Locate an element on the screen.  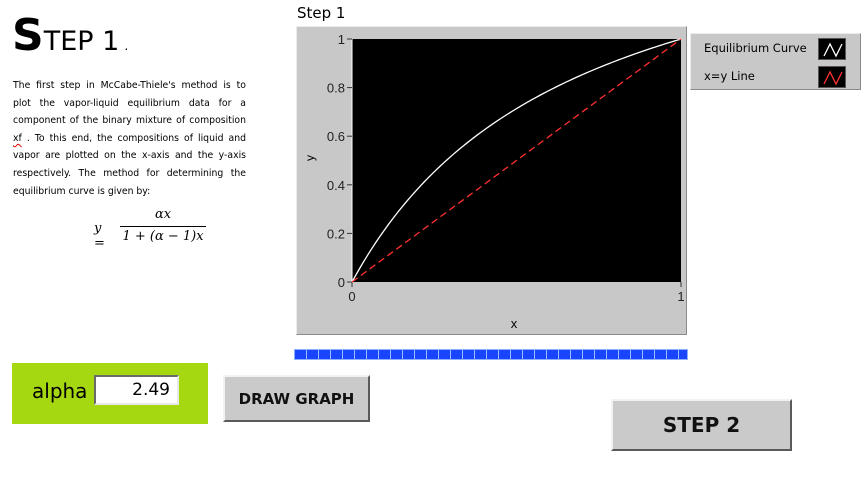
chart-legend: Equilibrium Curve x=y Line is located at coordinates (775, 61).